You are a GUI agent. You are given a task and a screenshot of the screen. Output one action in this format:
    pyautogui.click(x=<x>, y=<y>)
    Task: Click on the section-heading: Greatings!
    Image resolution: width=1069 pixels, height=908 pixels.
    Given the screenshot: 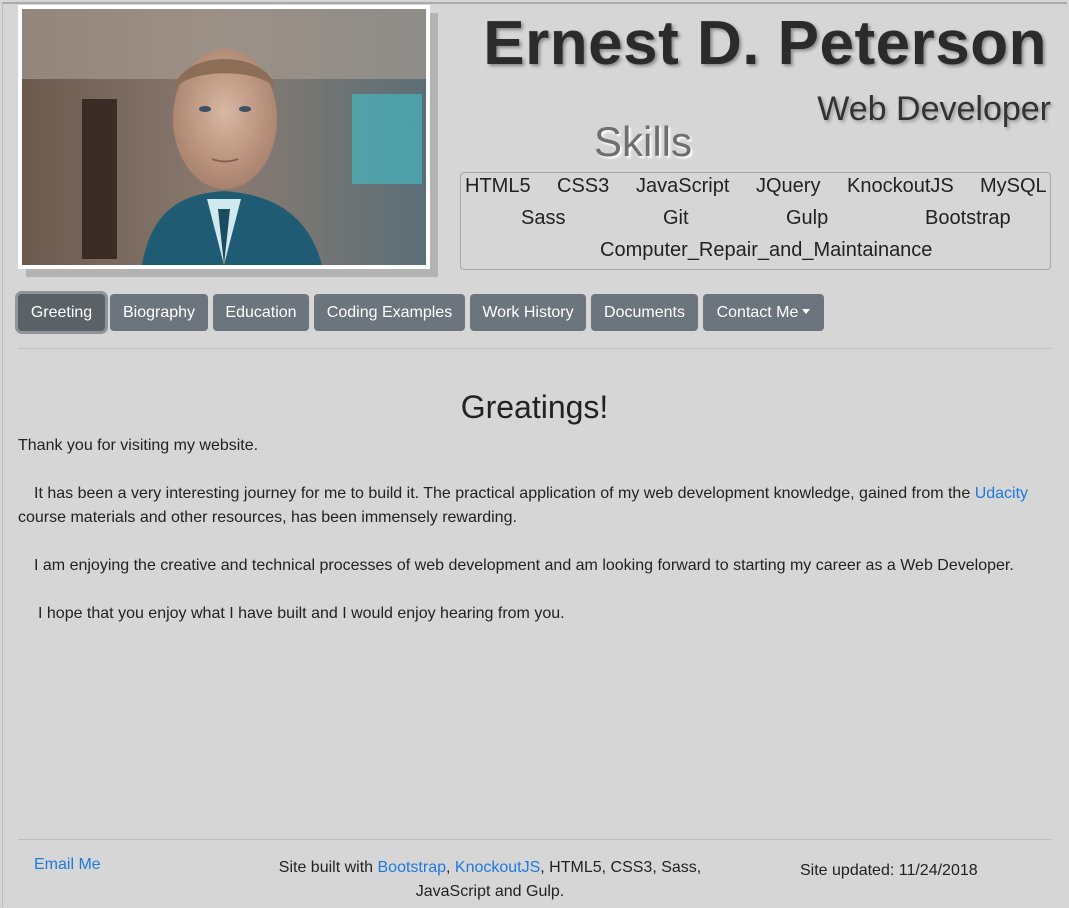 What is the action you would take?
    pyautogui.click(x=534, y=407)
    